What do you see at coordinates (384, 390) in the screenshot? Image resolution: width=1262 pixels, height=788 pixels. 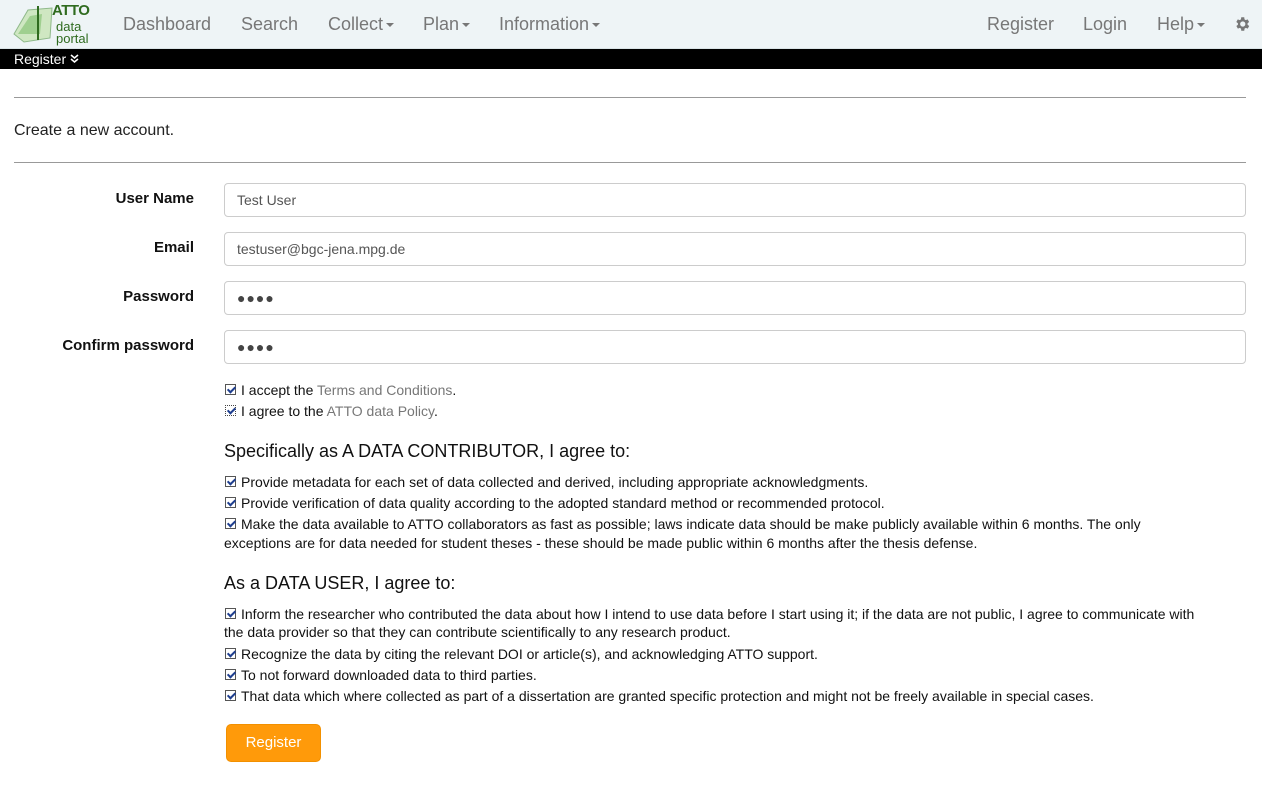 I see `terms-link: Terms and Conditions` at bounding box center [384, 390].